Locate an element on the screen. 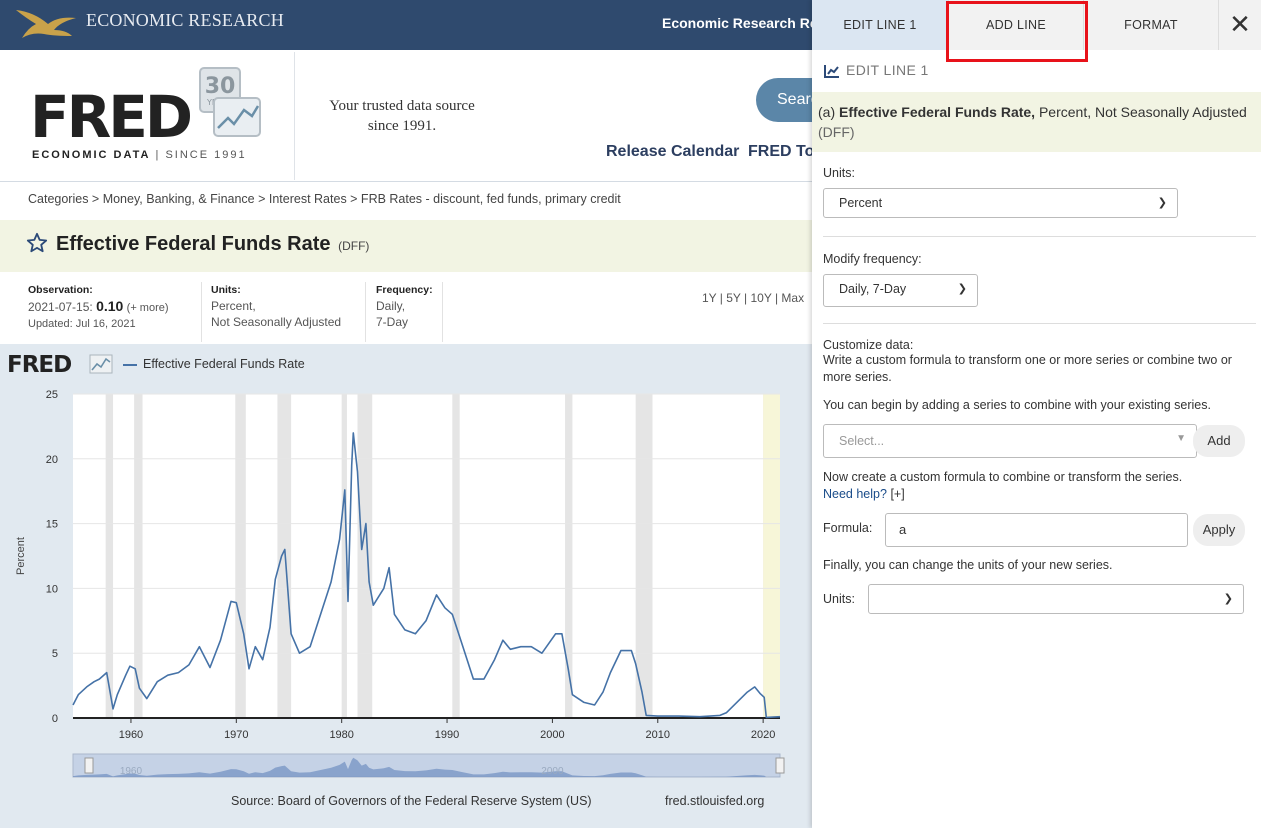  economic-research-link: Economic Research Res is located at coordinates (743, 23).